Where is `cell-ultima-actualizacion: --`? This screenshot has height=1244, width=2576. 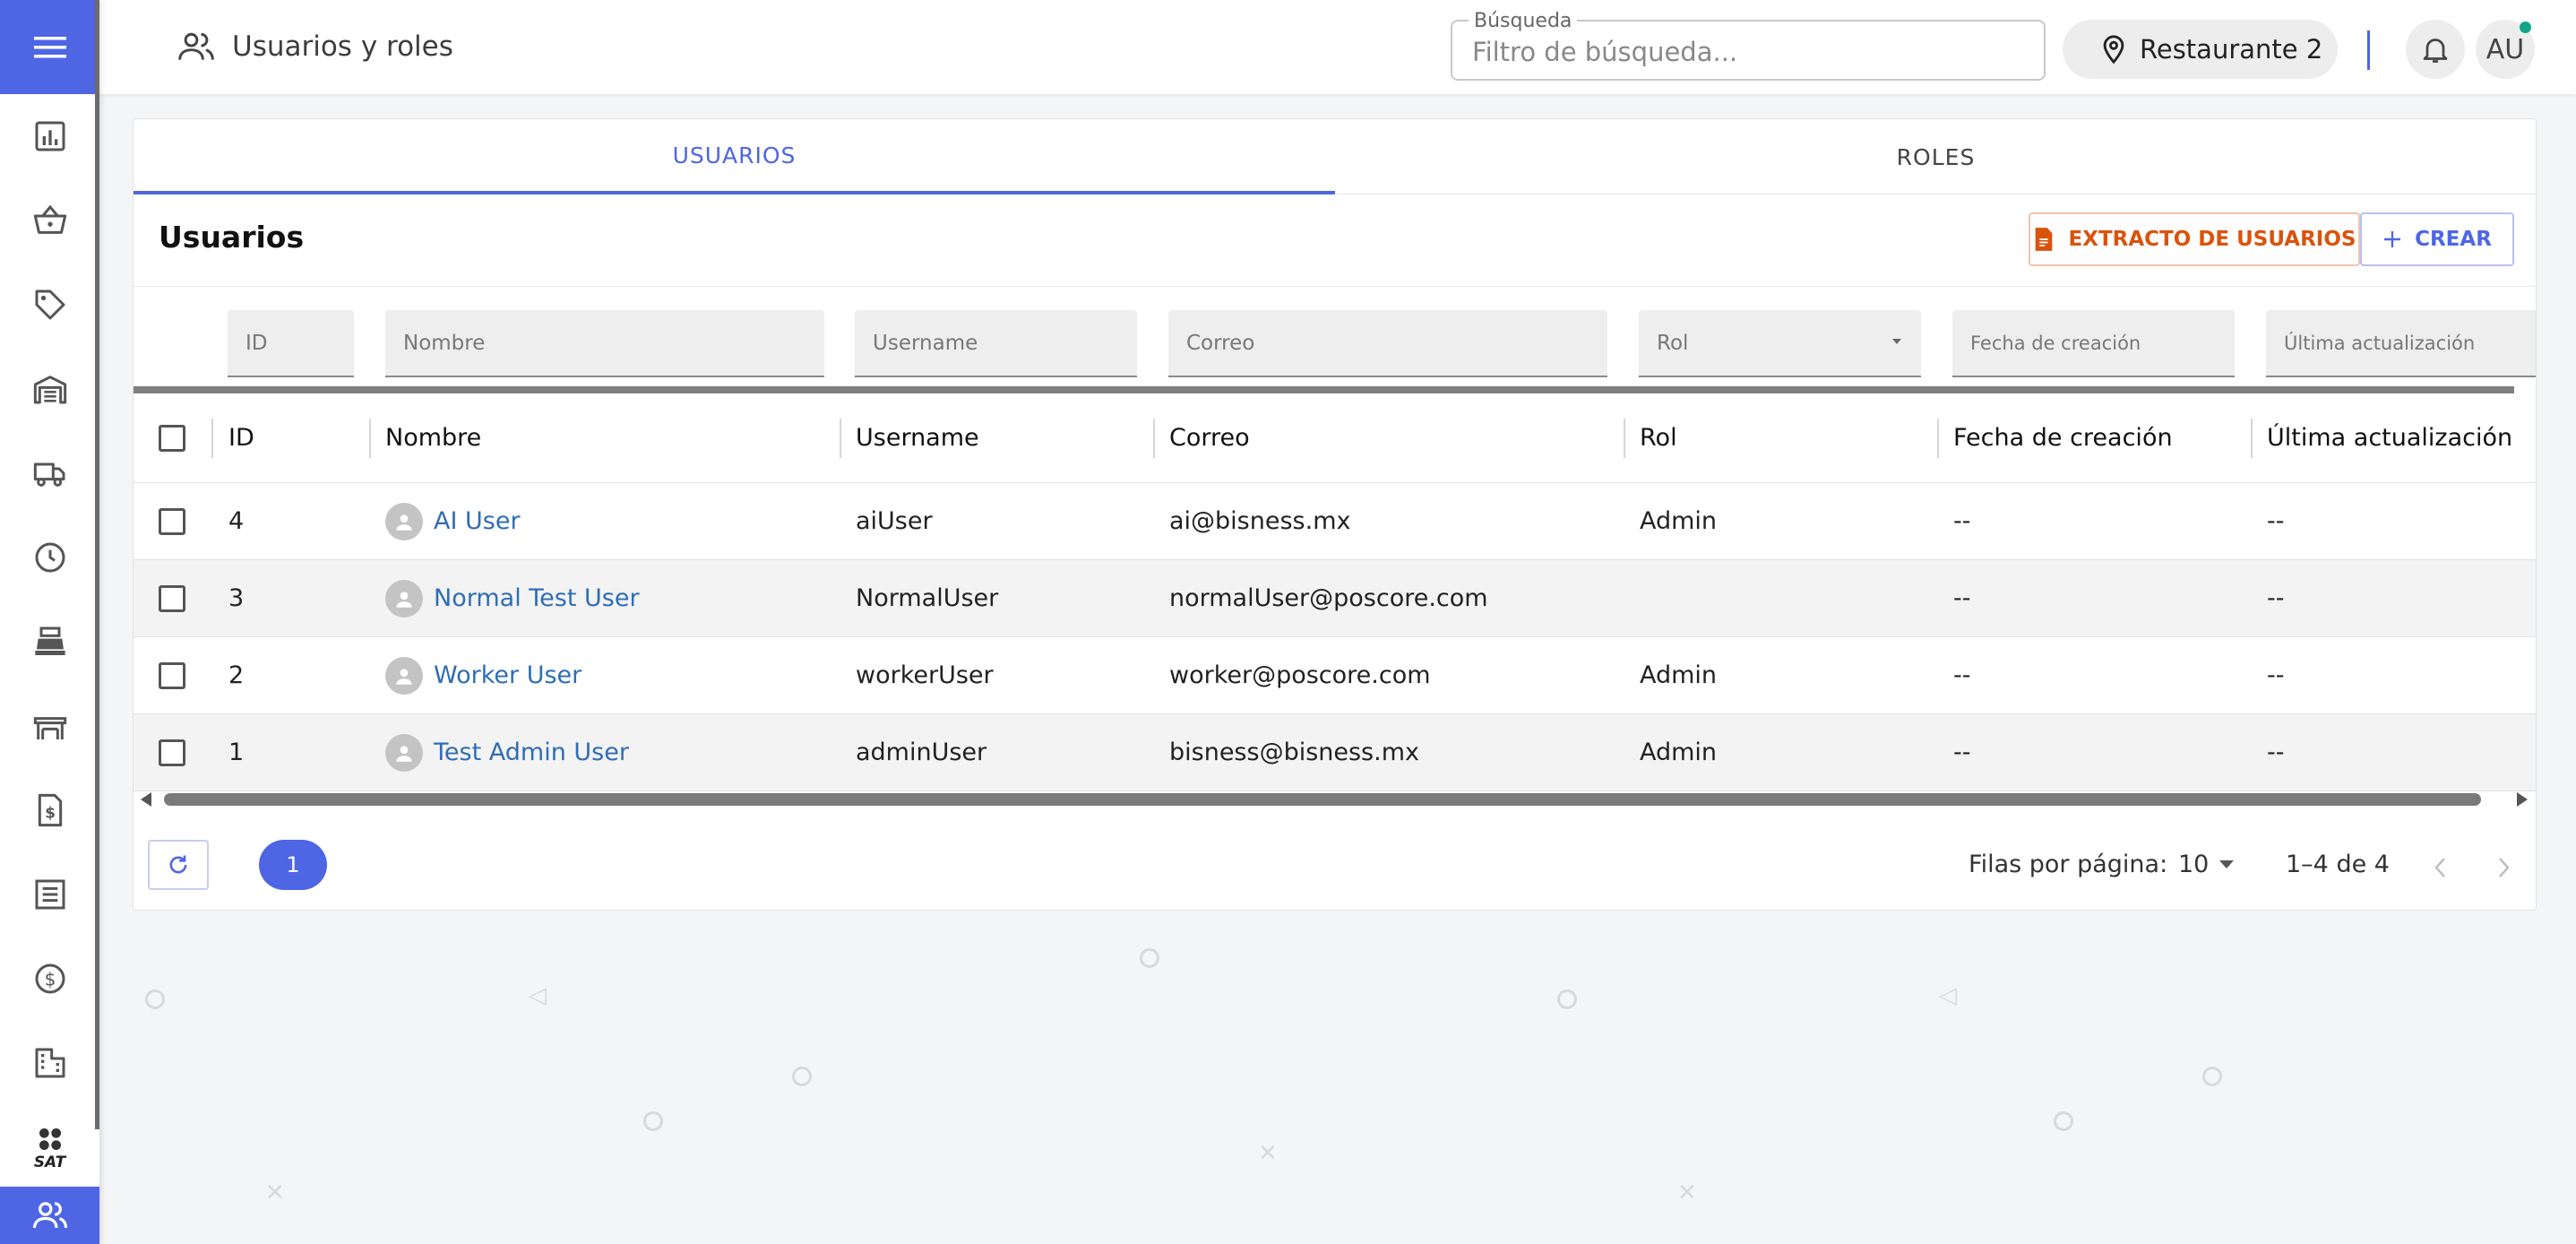
cell-ultima-actualizacion: -- is located at coordinates (2276, 752).